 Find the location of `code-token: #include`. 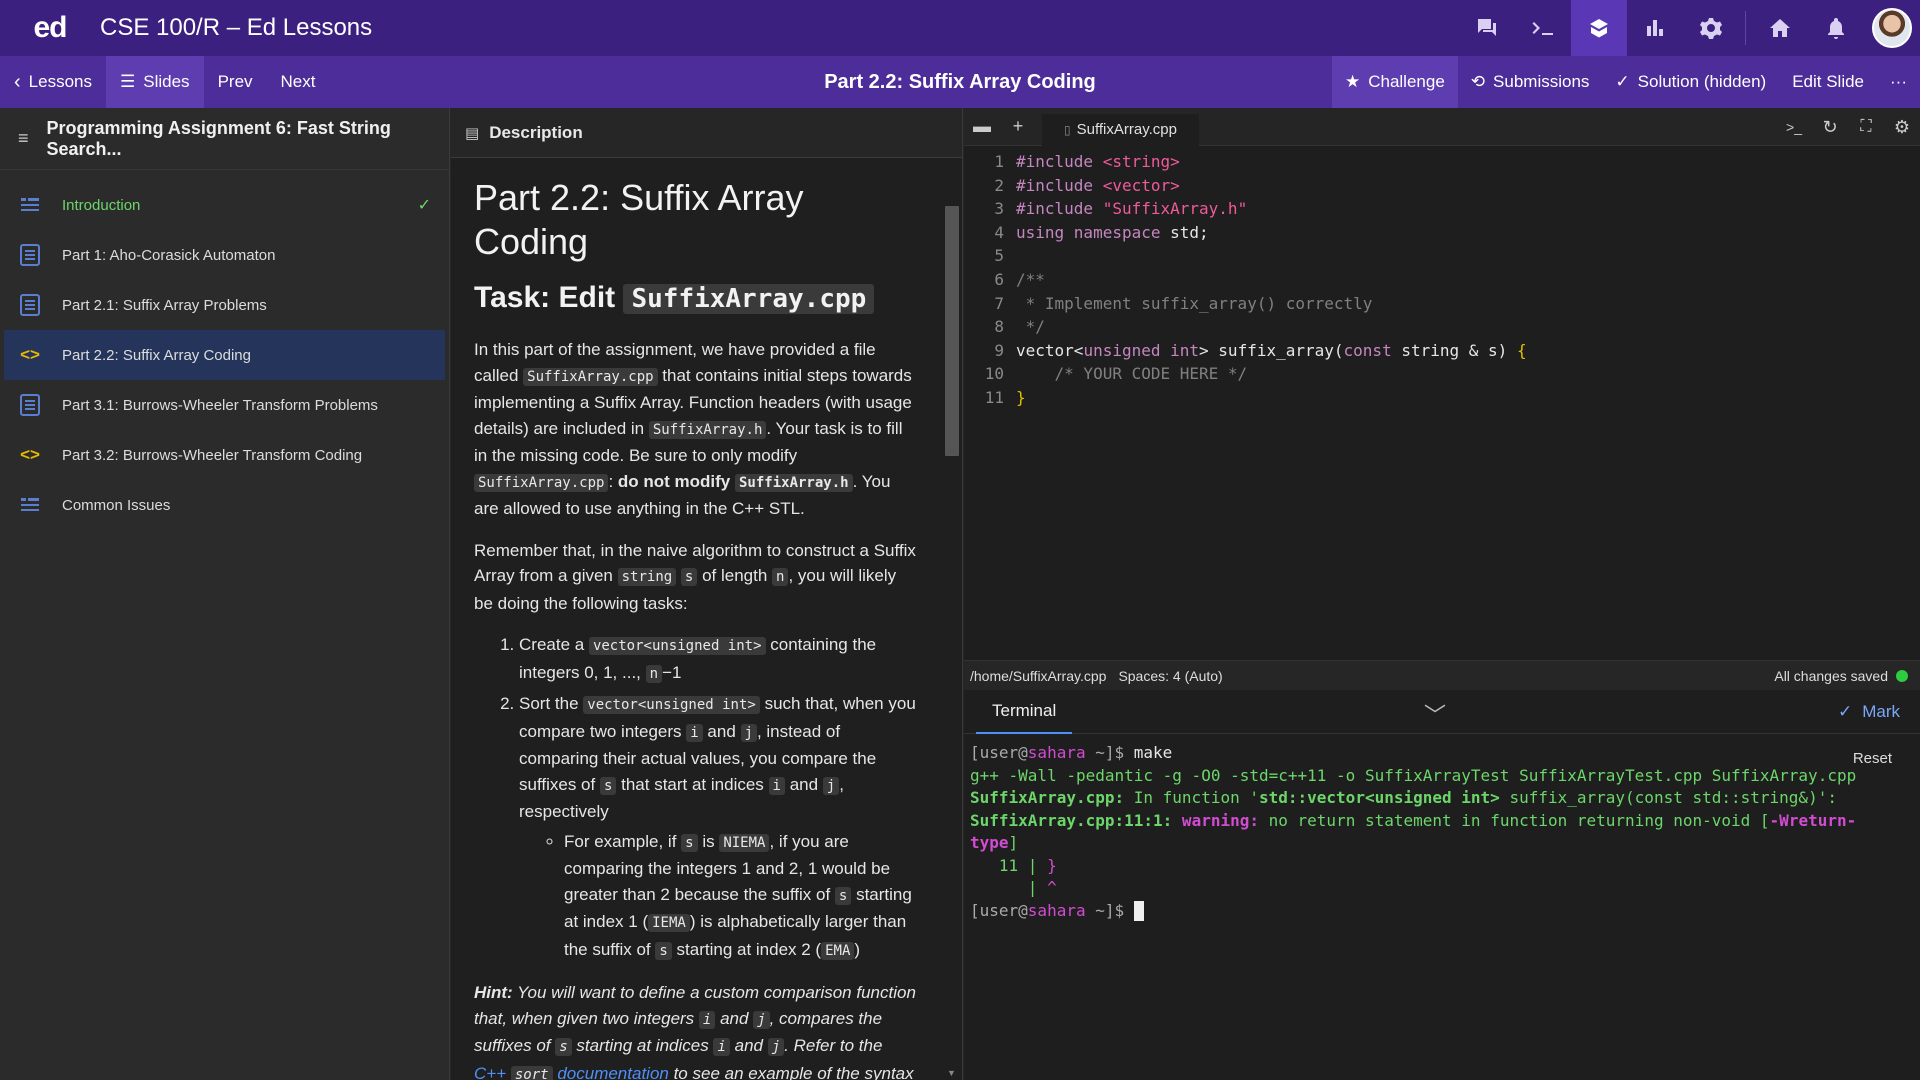

code-token: #include is located at coordinates (1059, 185).